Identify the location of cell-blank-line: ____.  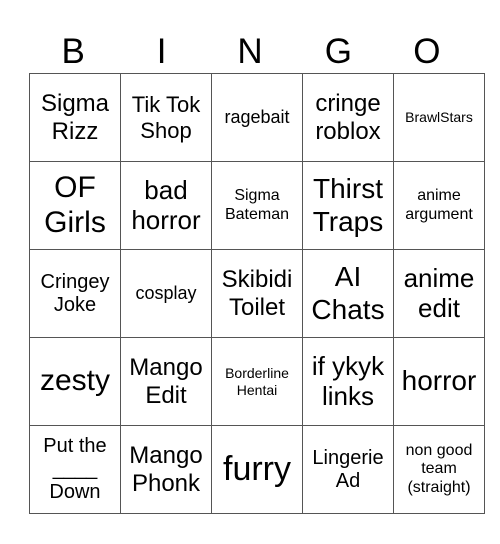
(75, 469).